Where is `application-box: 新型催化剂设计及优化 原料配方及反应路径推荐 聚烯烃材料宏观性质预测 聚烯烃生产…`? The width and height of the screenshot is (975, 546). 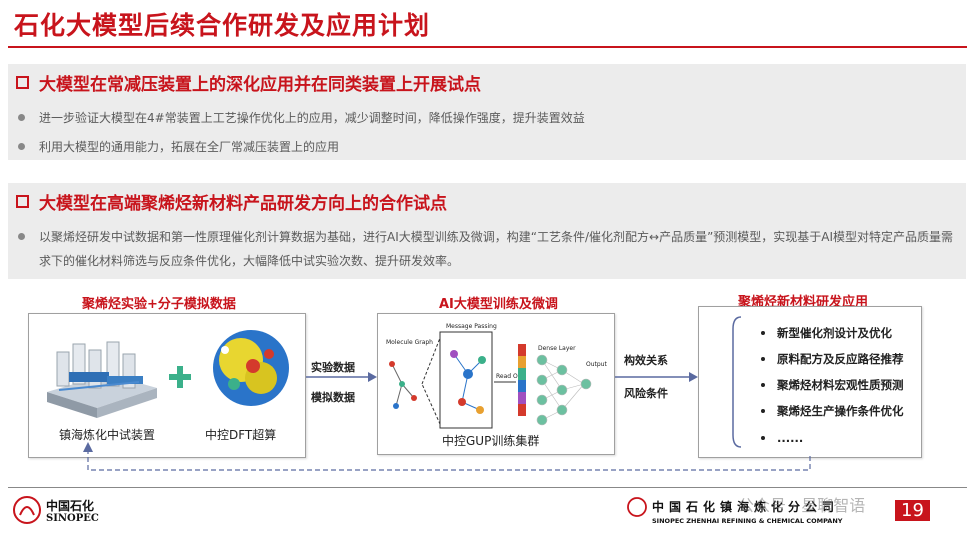
application-box: 新型催化剂设计及优化 原料配方及反应路径推荐 聚烯烃材料宏观性质预测 聚烯烃生产… is located at coordinates (810, 382).